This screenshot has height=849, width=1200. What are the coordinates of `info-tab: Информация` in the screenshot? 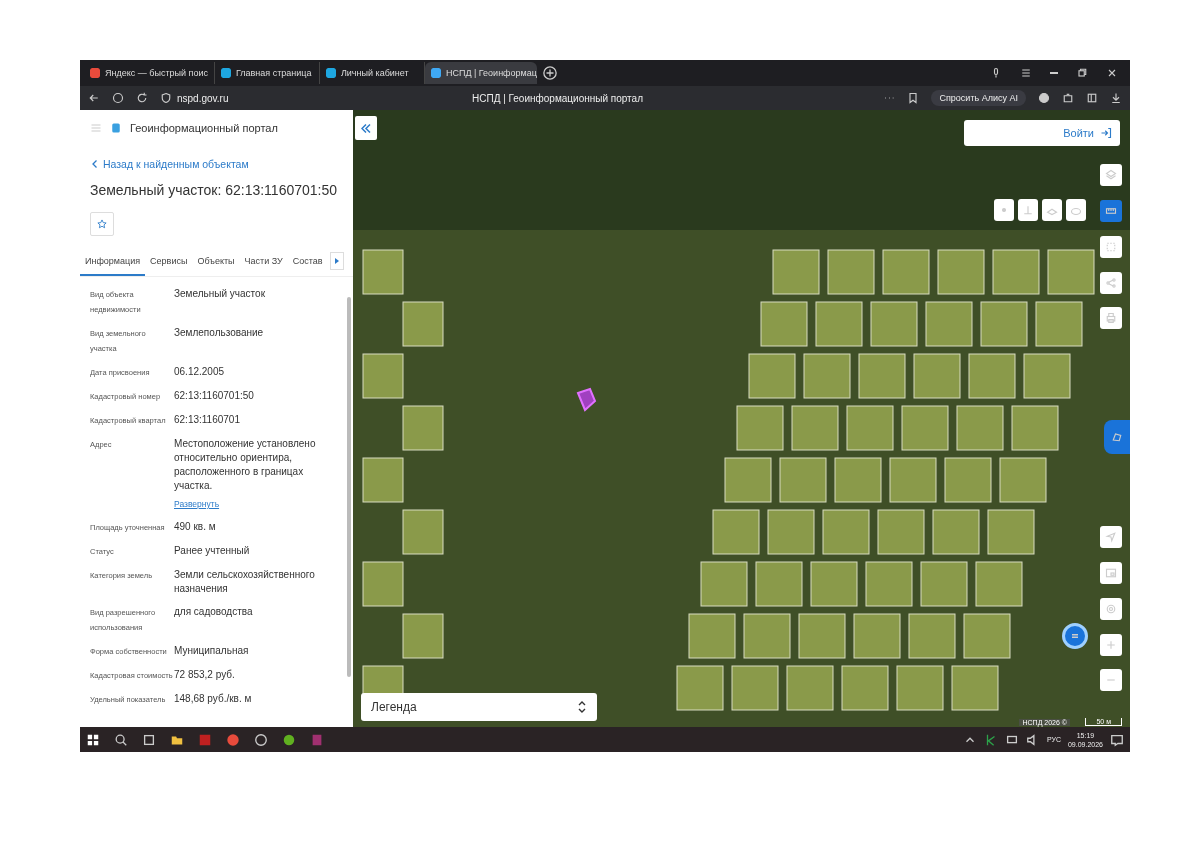 It's located at (113, 263).